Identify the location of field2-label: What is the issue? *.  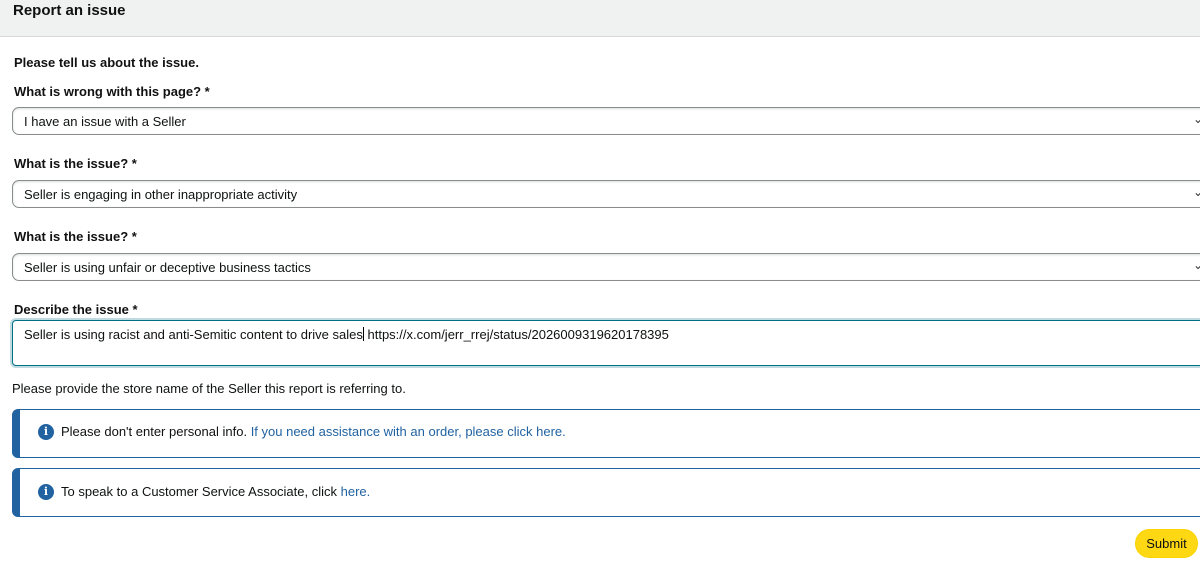
(75, 163).